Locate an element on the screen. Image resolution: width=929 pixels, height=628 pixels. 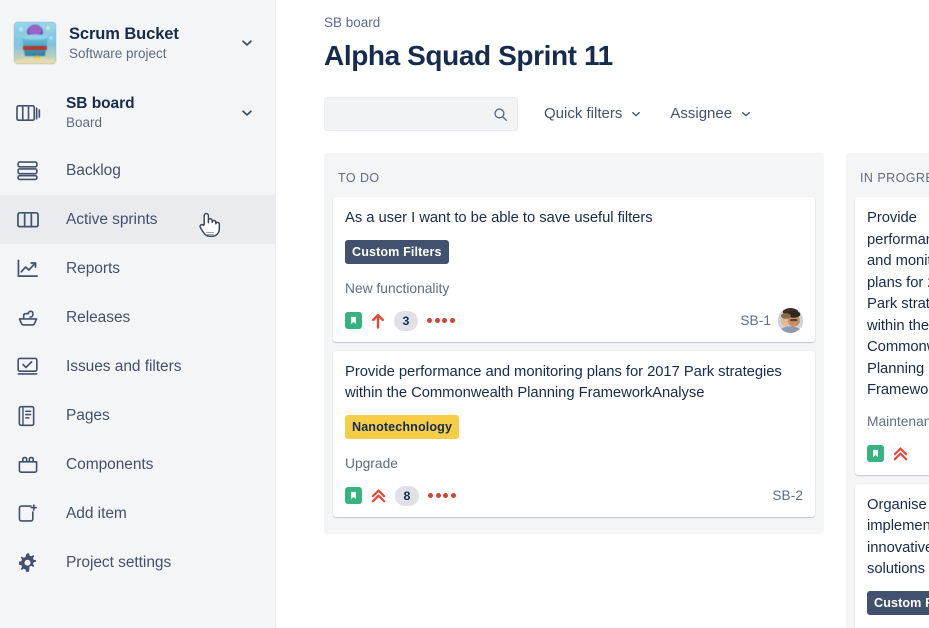
project-name: Scrum Bucket is located at coordinates (124, 33).